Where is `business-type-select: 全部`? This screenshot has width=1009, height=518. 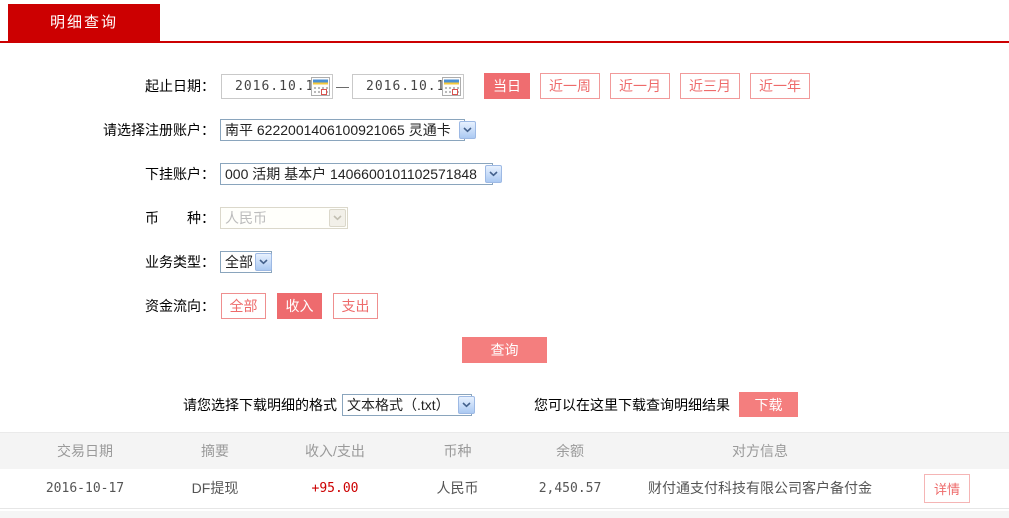
business-type-select: 全部 is located at coordinates (246, 262).